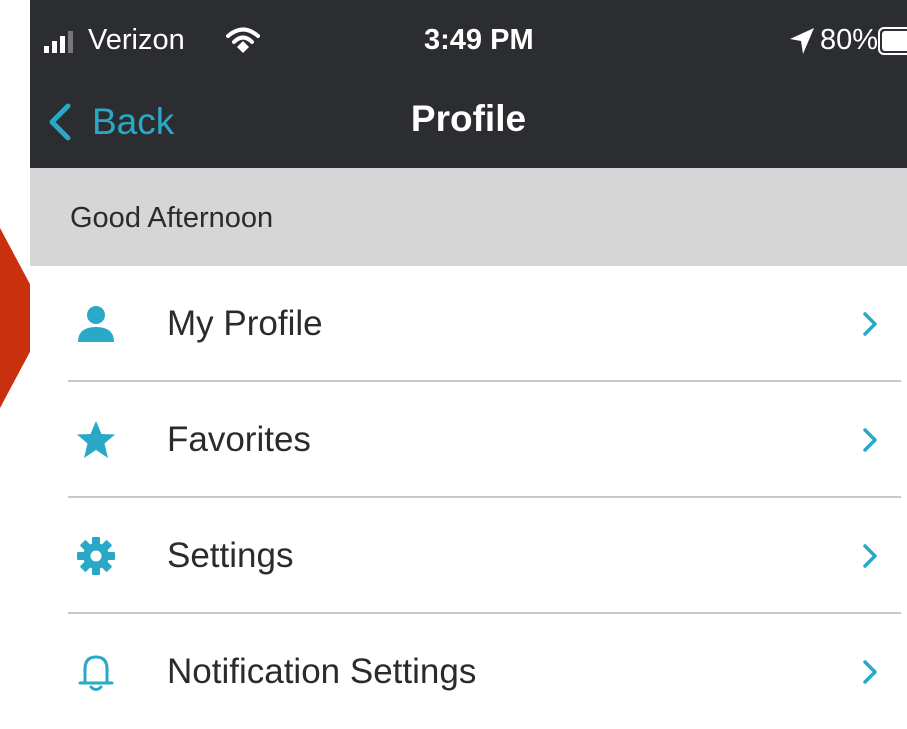 Image resolution: width=907 pixels, height=729 pixels. What do you see at coordinates (96, 556) in the screenshot?
I see `gear-icon` at bounding box center [96, 556].